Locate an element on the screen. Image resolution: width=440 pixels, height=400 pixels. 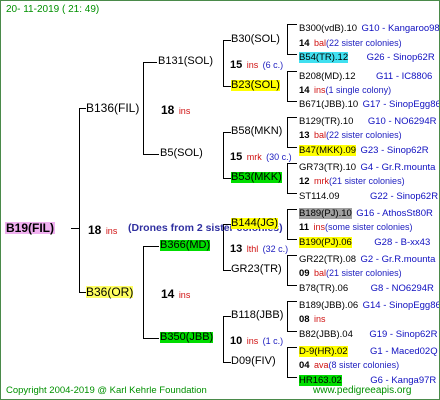
dam-queen-name: B36(OR) is located at coordinates (110, 292).